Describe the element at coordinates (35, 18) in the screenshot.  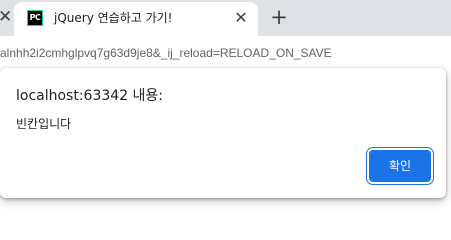
I see `pycharm-icon: PC` at that location.